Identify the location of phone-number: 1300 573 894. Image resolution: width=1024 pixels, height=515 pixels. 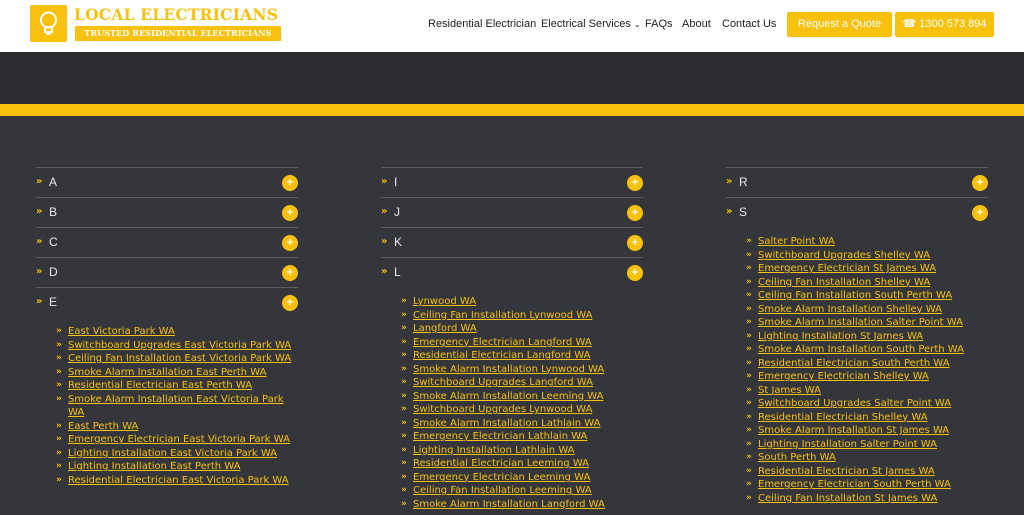
(953, 24).